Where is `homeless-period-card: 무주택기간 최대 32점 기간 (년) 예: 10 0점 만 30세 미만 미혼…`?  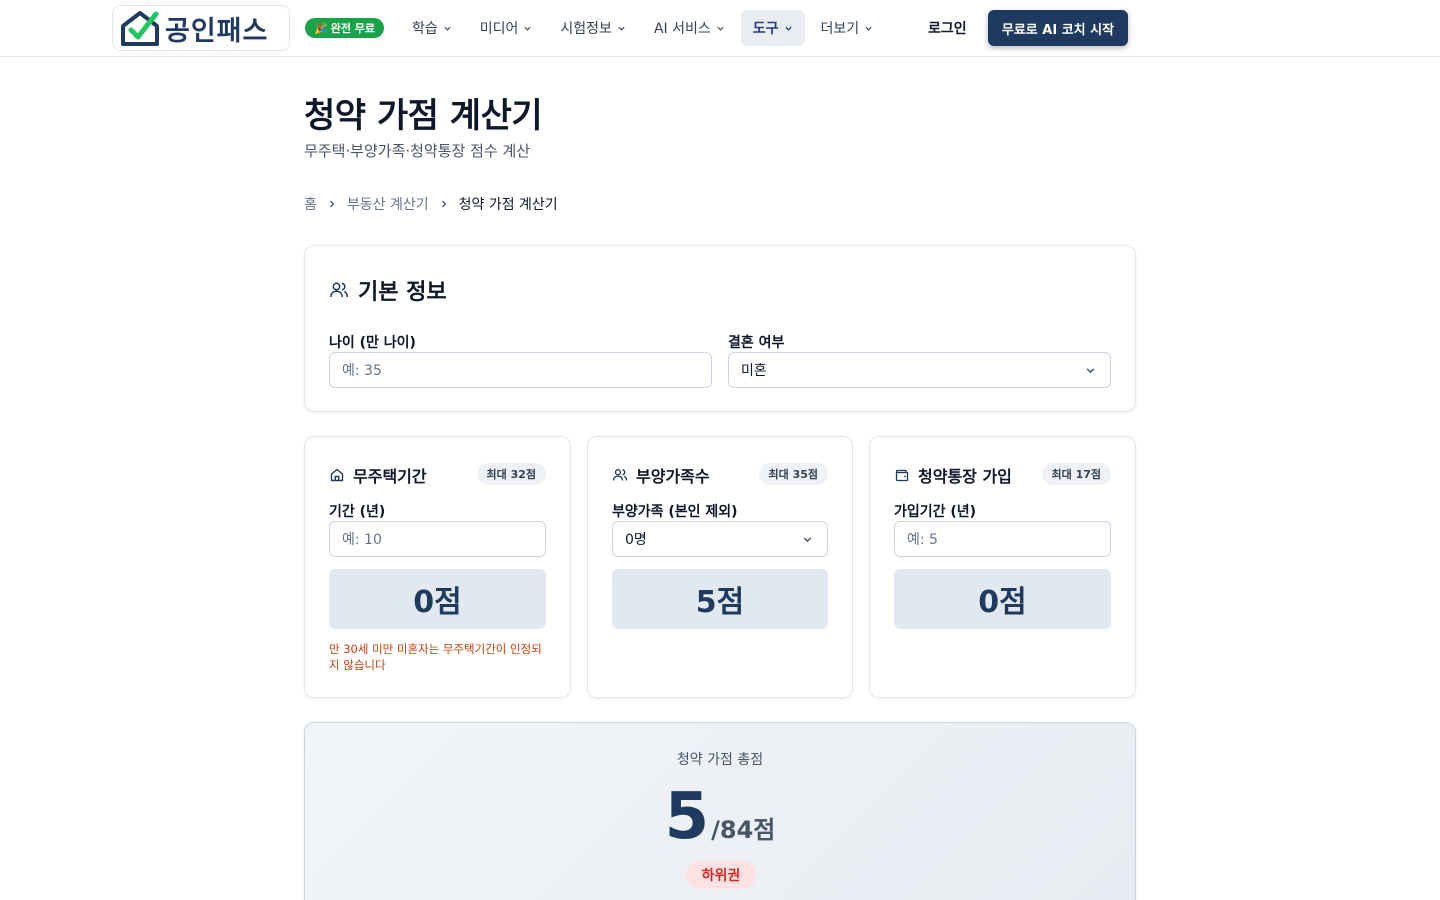 homeless-period-card: 무주택기간 최대 32점 기간 (년) 예: 10 0점 만 30세 미만 미혼… is located at coordinates (437, 567).